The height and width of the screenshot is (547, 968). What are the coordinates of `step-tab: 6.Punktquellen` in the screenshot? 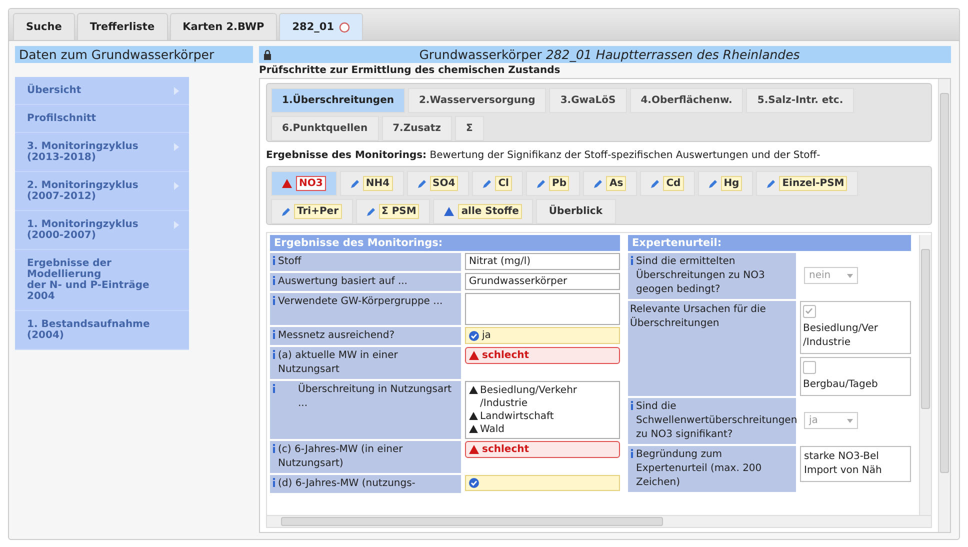 It's located at (325, 128).